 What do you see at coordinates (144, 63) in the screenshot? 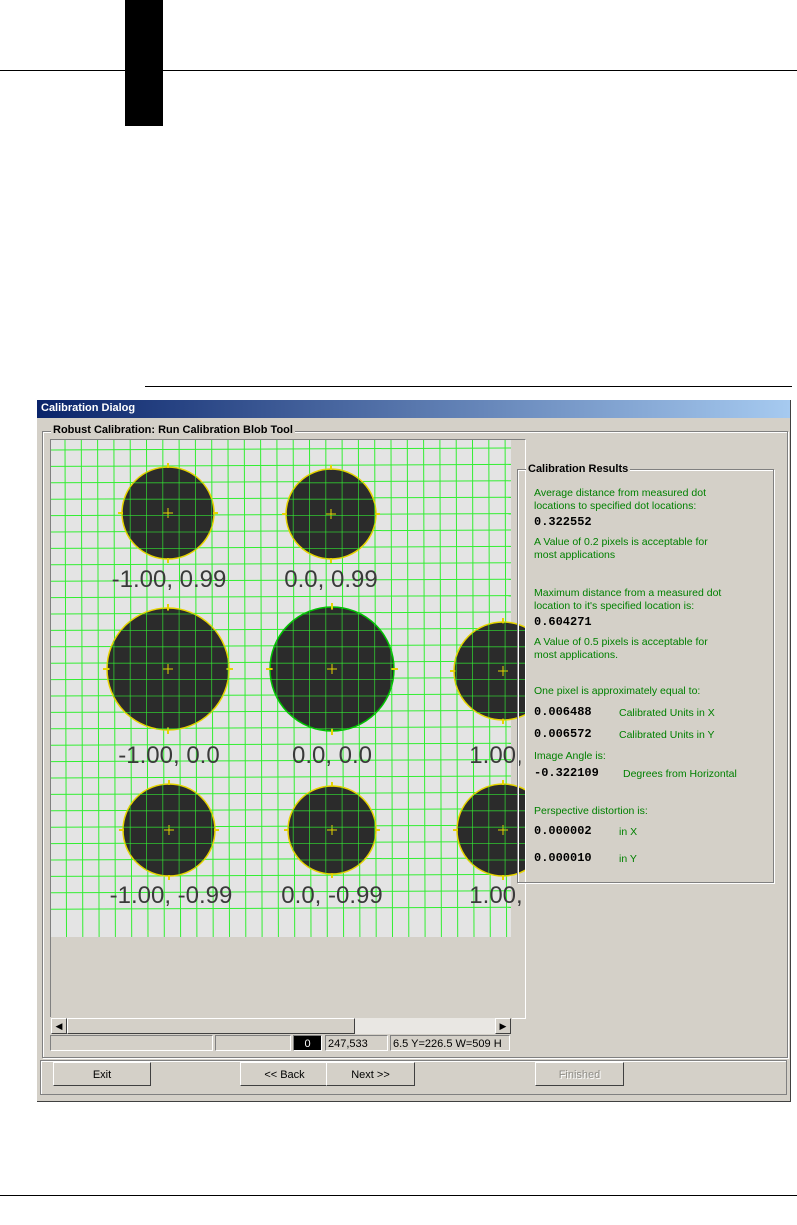
I see `chapter-tab` at bounding box center [144, 63].